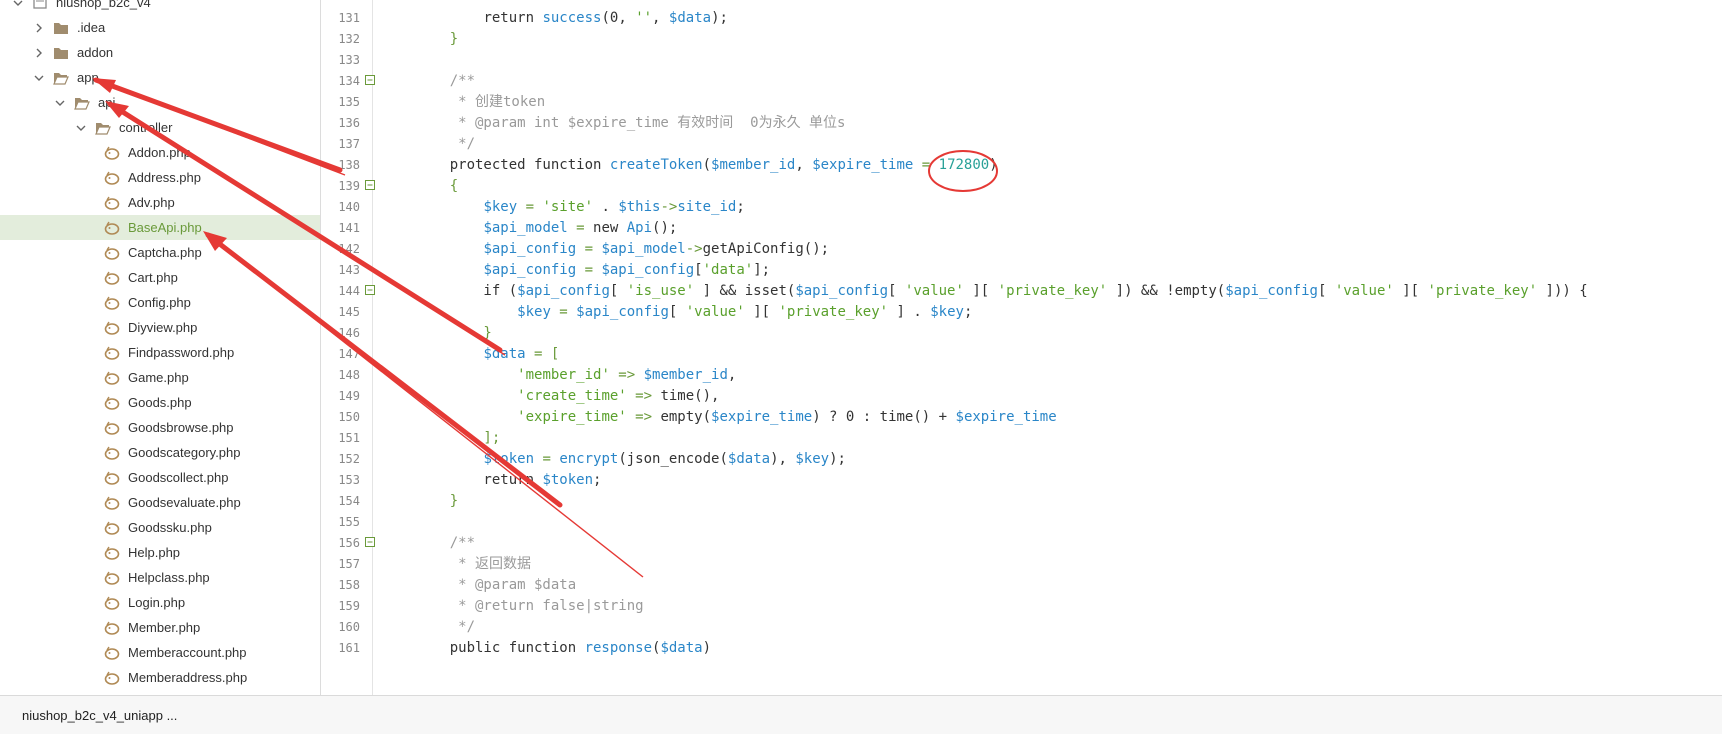  What do you see at coordinates (496, 585) in the screenshot?
I see `code-text: * @param $data` at bounding box center [496, 585].